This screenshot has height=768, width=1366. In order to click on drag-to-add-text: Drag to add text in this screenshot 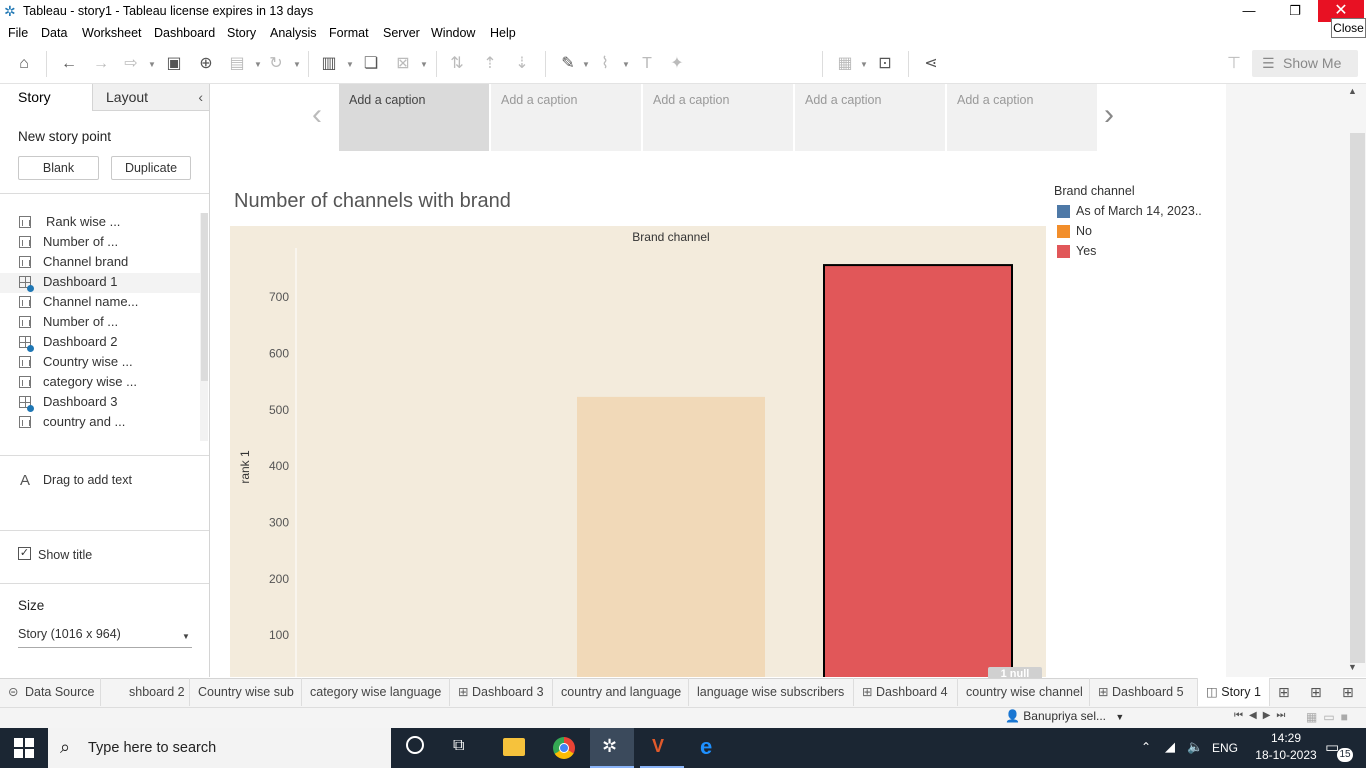, I will do `click(87, 480)`.